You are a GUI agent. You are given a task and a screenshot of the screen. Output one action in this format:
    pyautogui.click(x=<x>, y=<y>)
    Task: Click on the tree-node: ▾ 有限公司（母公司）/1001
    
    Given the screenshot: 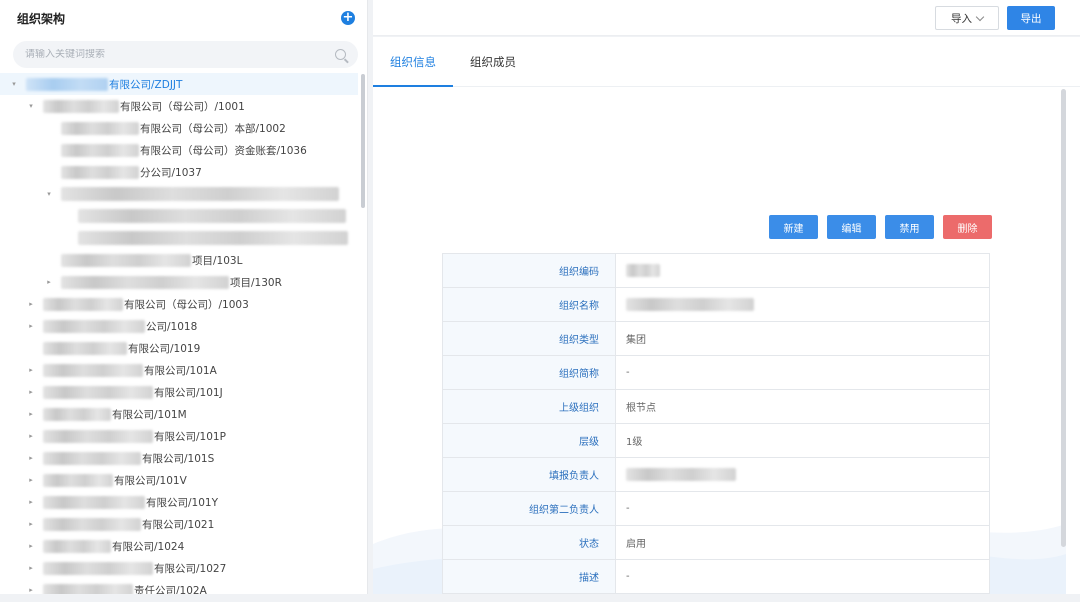 What is the action you would take?
    pyautogui.click(x=179, y=106)
    